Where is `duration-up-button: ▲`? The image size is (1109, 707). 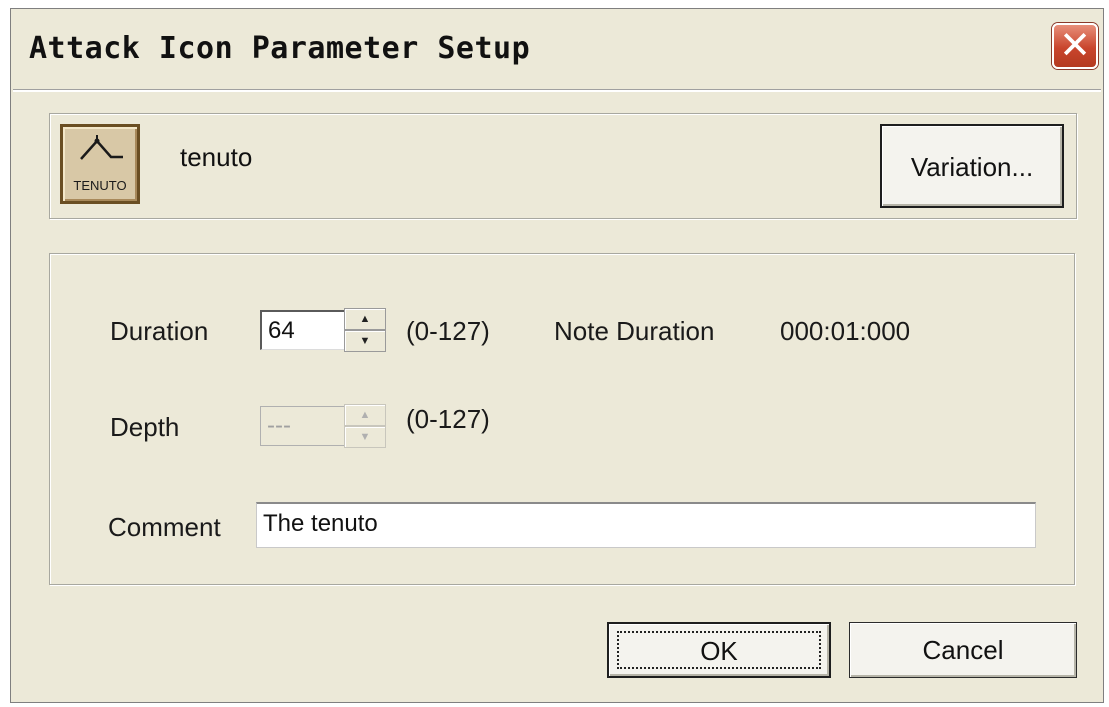
duration-up-button: ▲ is located at coordinates (365, 319).